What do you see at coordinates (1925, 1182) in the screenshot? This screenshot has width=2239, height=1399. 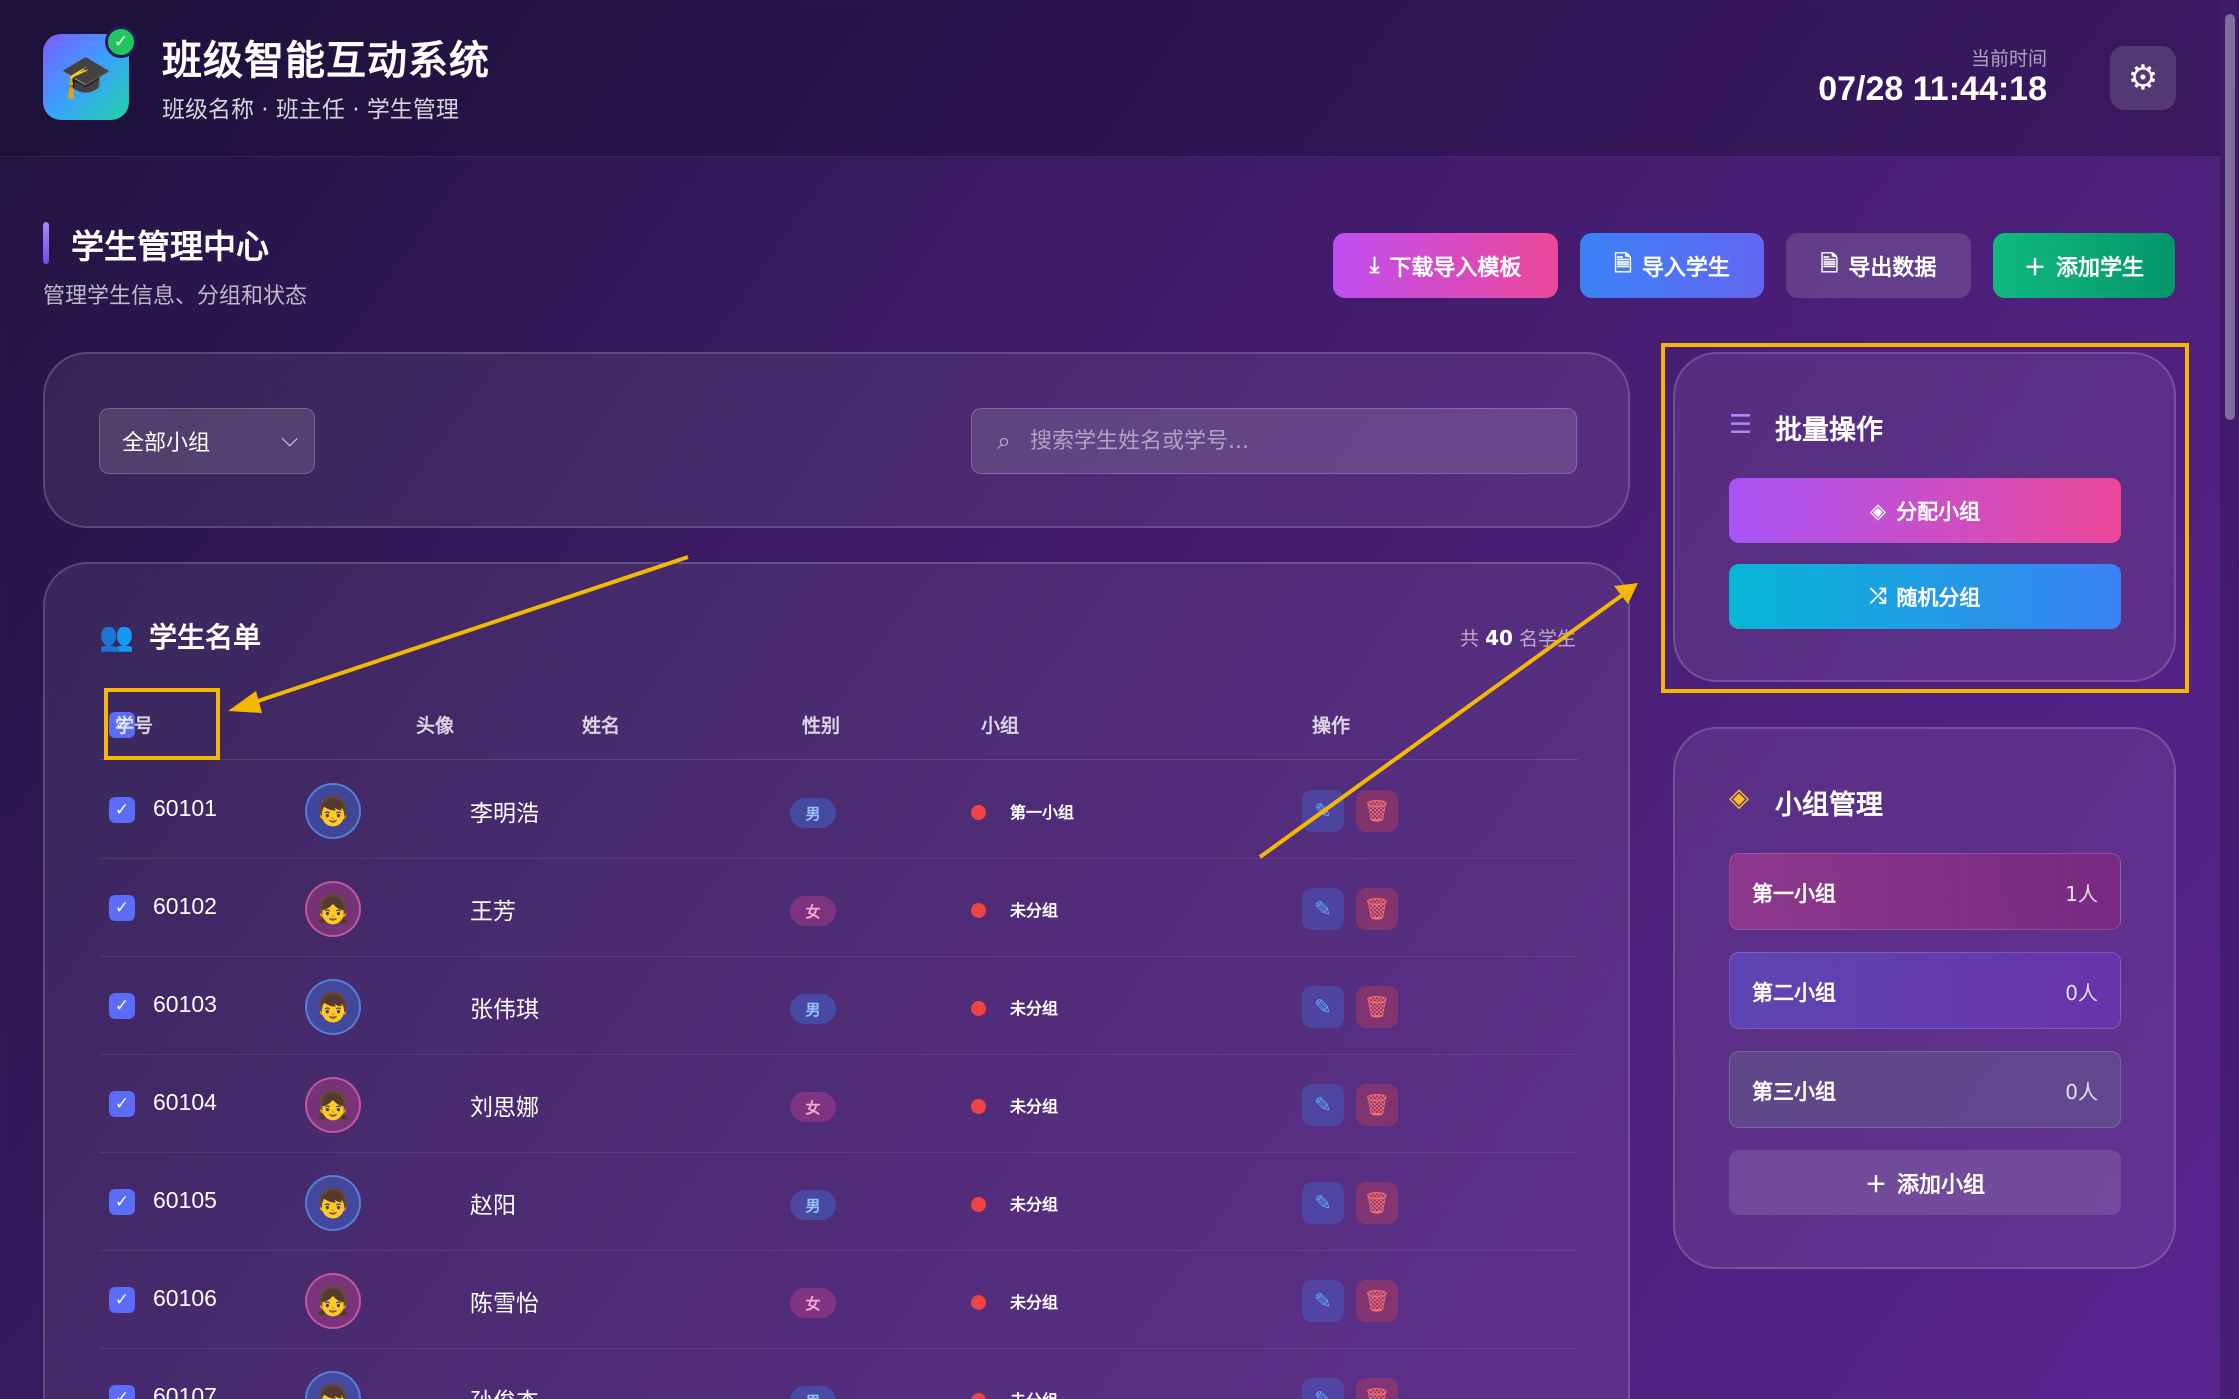 I see `add-group-button: ＋ 添加小组` at bounding box center [1925, 1182].